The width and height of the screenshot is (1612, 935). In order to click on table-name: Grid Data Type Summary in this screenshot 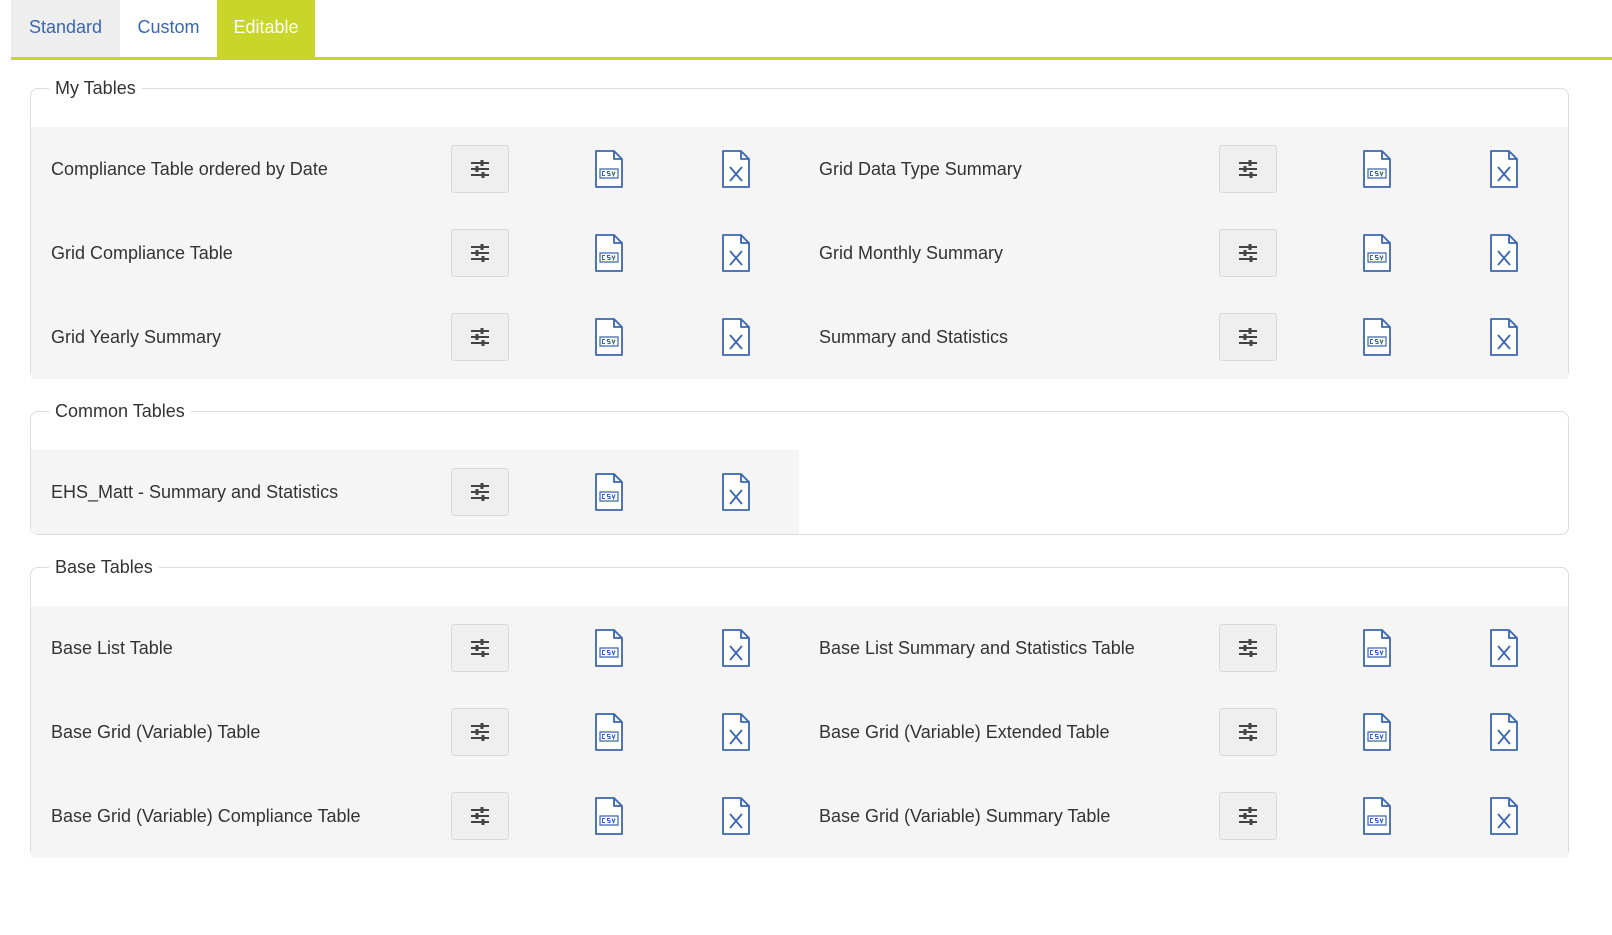, I will do `click(920, 169)`.